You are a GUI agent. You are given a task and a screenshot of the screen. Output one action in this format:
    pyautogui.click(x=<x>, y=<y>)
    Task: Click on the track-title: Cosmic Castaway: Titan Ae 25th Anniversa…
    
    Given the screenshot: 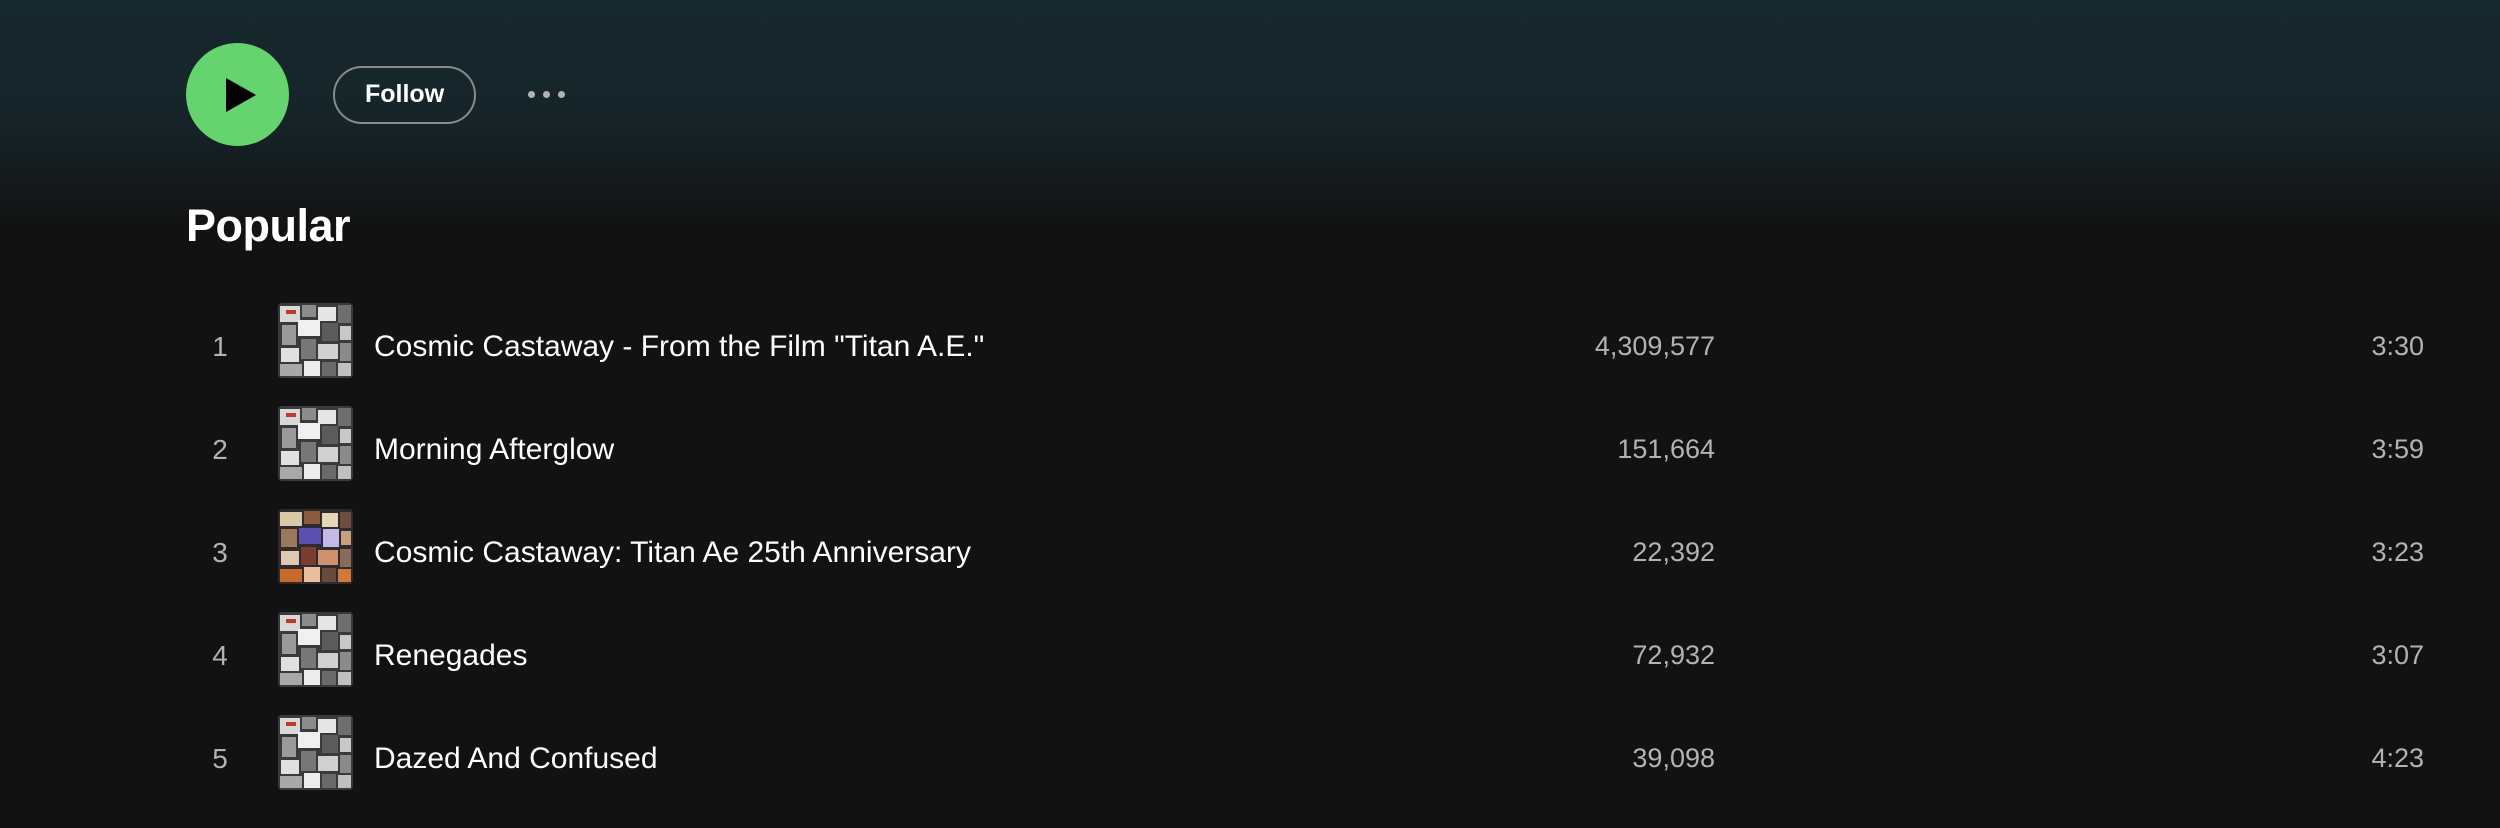 What is the action you would take?
    pyautogui.click(x=672, y=552)
    